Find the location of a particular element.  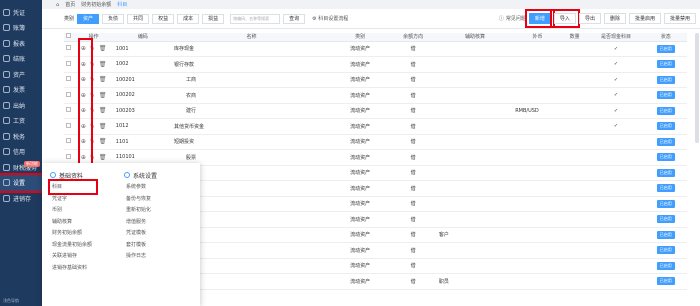

sidebar-item-9: 信用 is located at coordinates (21, 152).